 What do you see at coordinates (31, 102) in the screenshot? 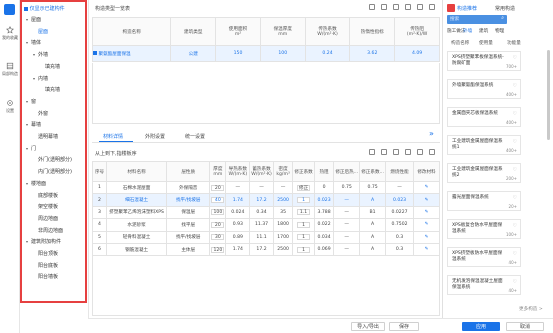
I see `tree-item: ▾ 窗` at bounding box center [31, 102].